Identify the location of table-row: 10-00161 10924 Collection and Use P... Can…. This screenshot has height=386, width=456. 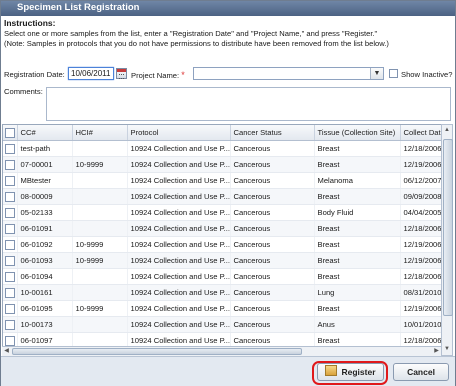
(222, 292).